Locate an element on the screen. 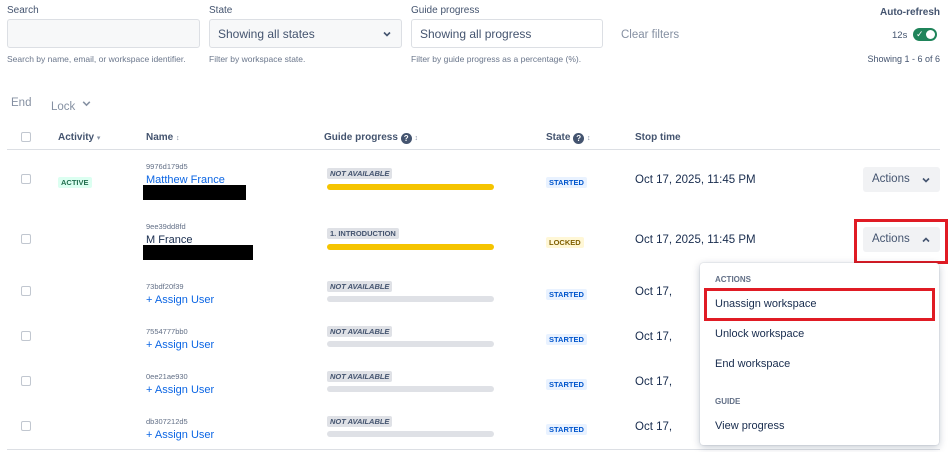 The height and width of the screenshot is (452, 951). progress-input-value: Showing all progress is located at coordinates (476, 34).